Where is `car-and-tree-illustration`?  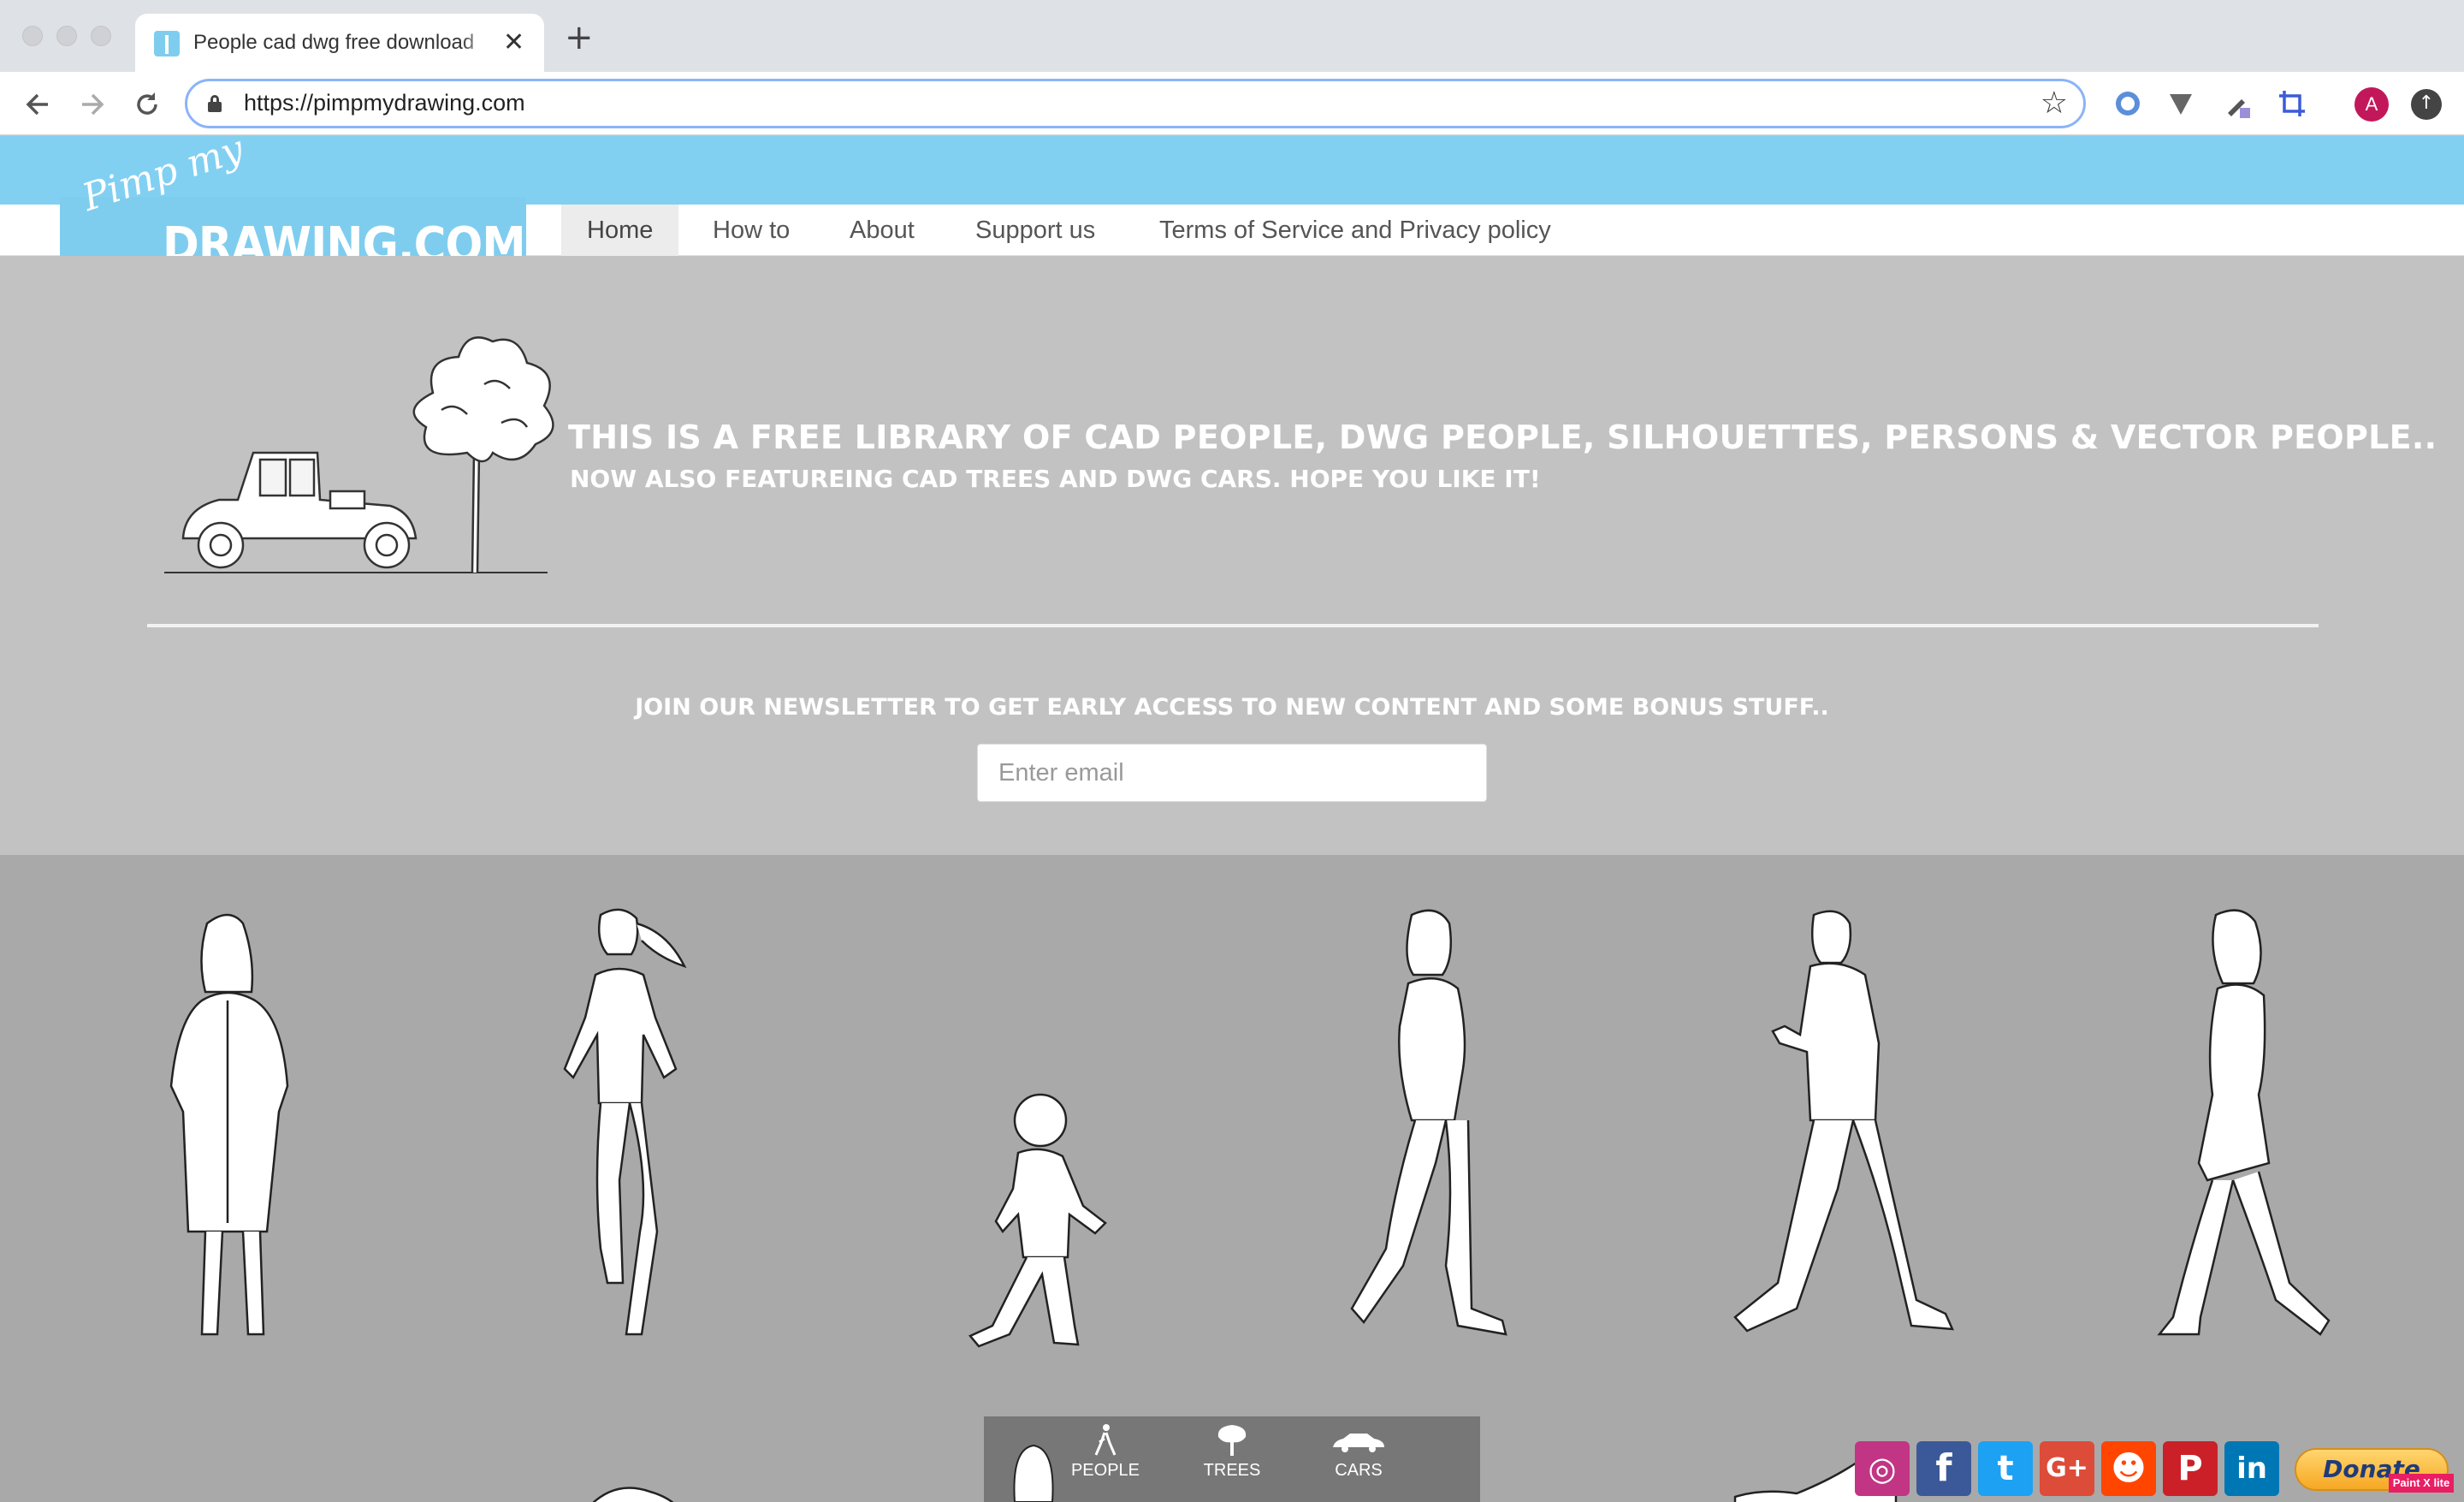
car-and-tree-illustration is located at coordinates (359, 454).